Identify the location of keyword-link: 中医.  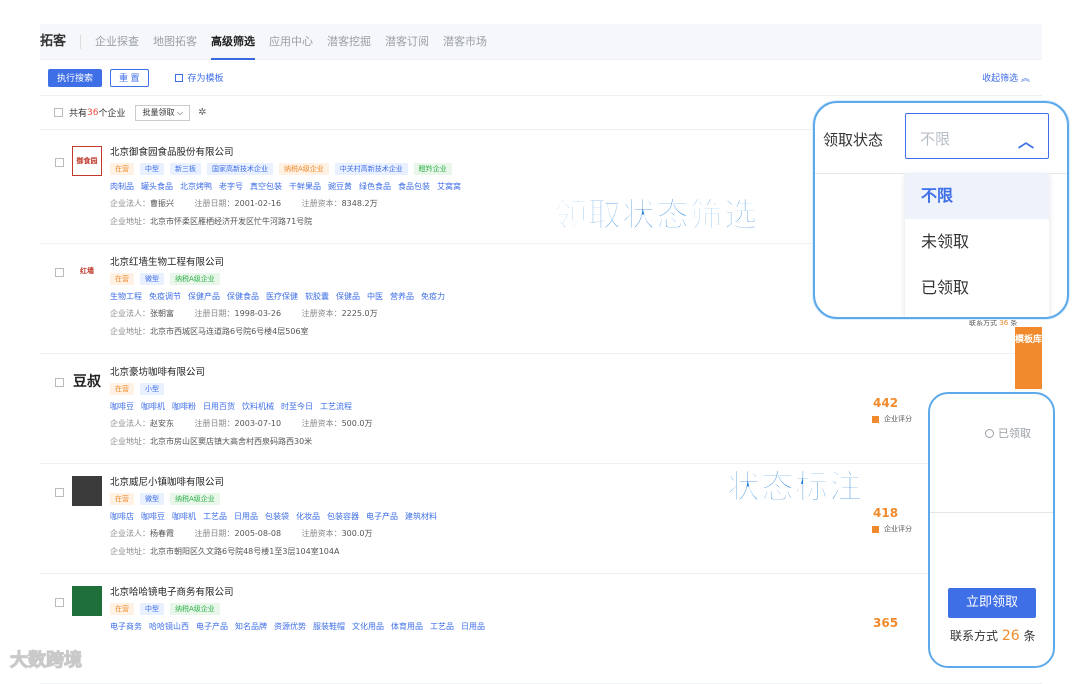
(375, 296).